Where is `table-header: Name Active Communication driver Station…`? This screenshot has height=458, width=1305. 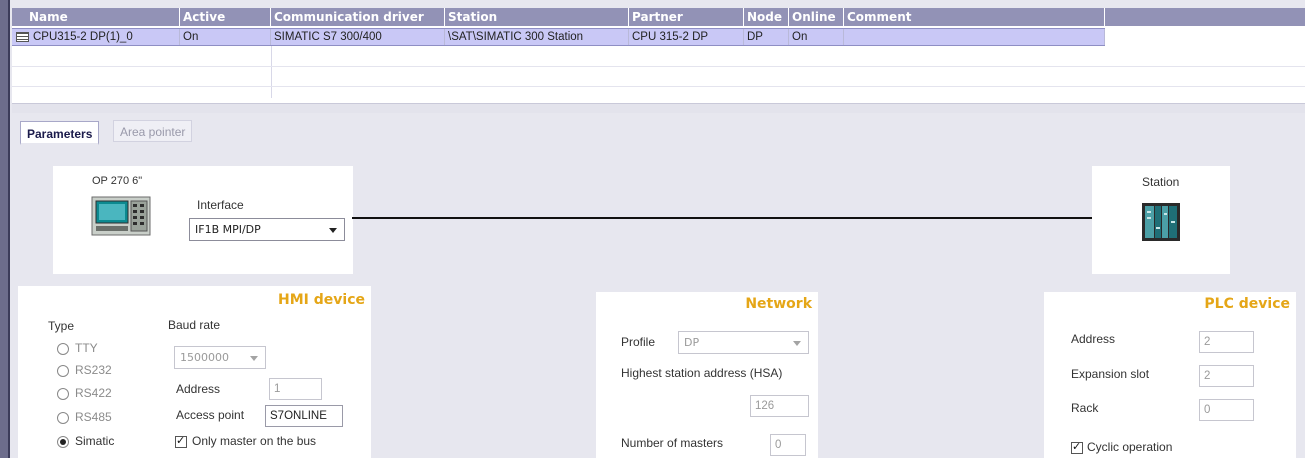
table-header: Name Active Communication driver Station… is located at coordinates (658, 17).